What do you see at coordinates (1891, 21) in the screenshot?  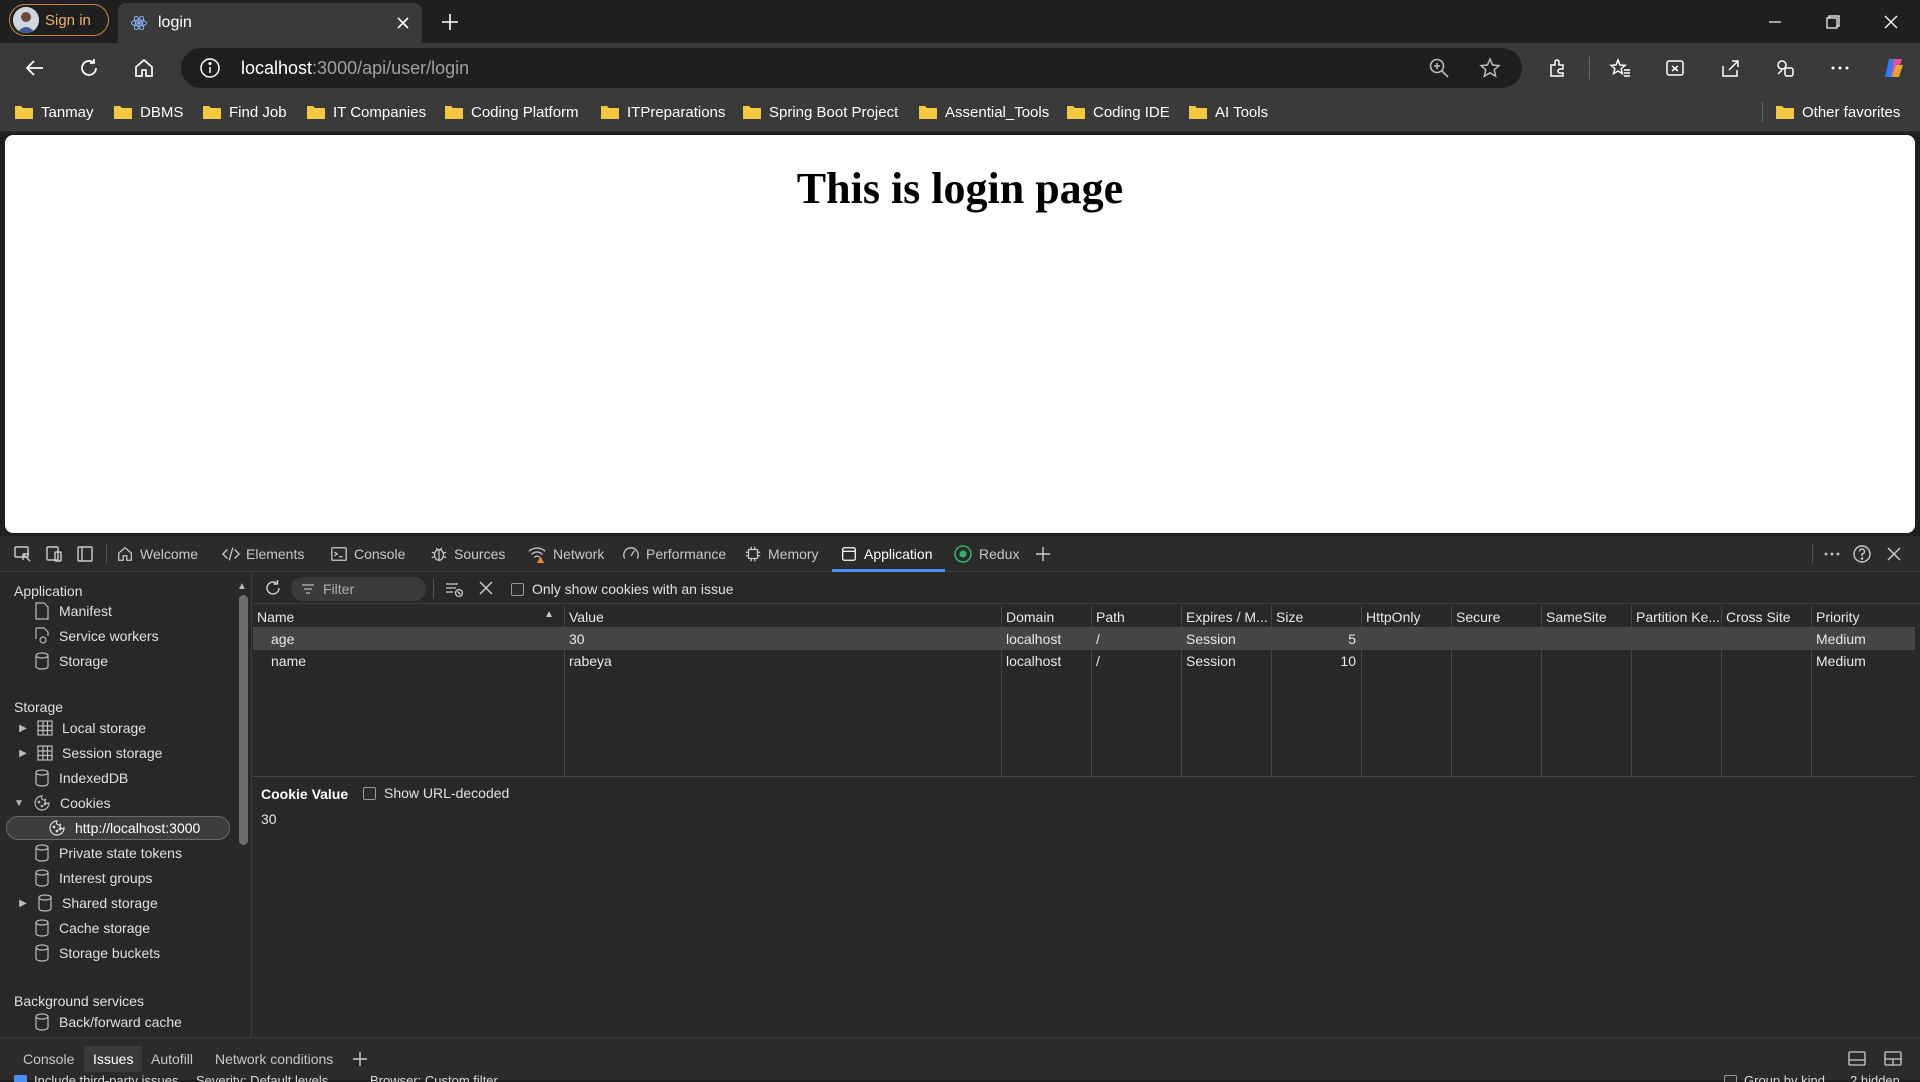 I see `close-window-icon` at bounding box center [1891, 21].